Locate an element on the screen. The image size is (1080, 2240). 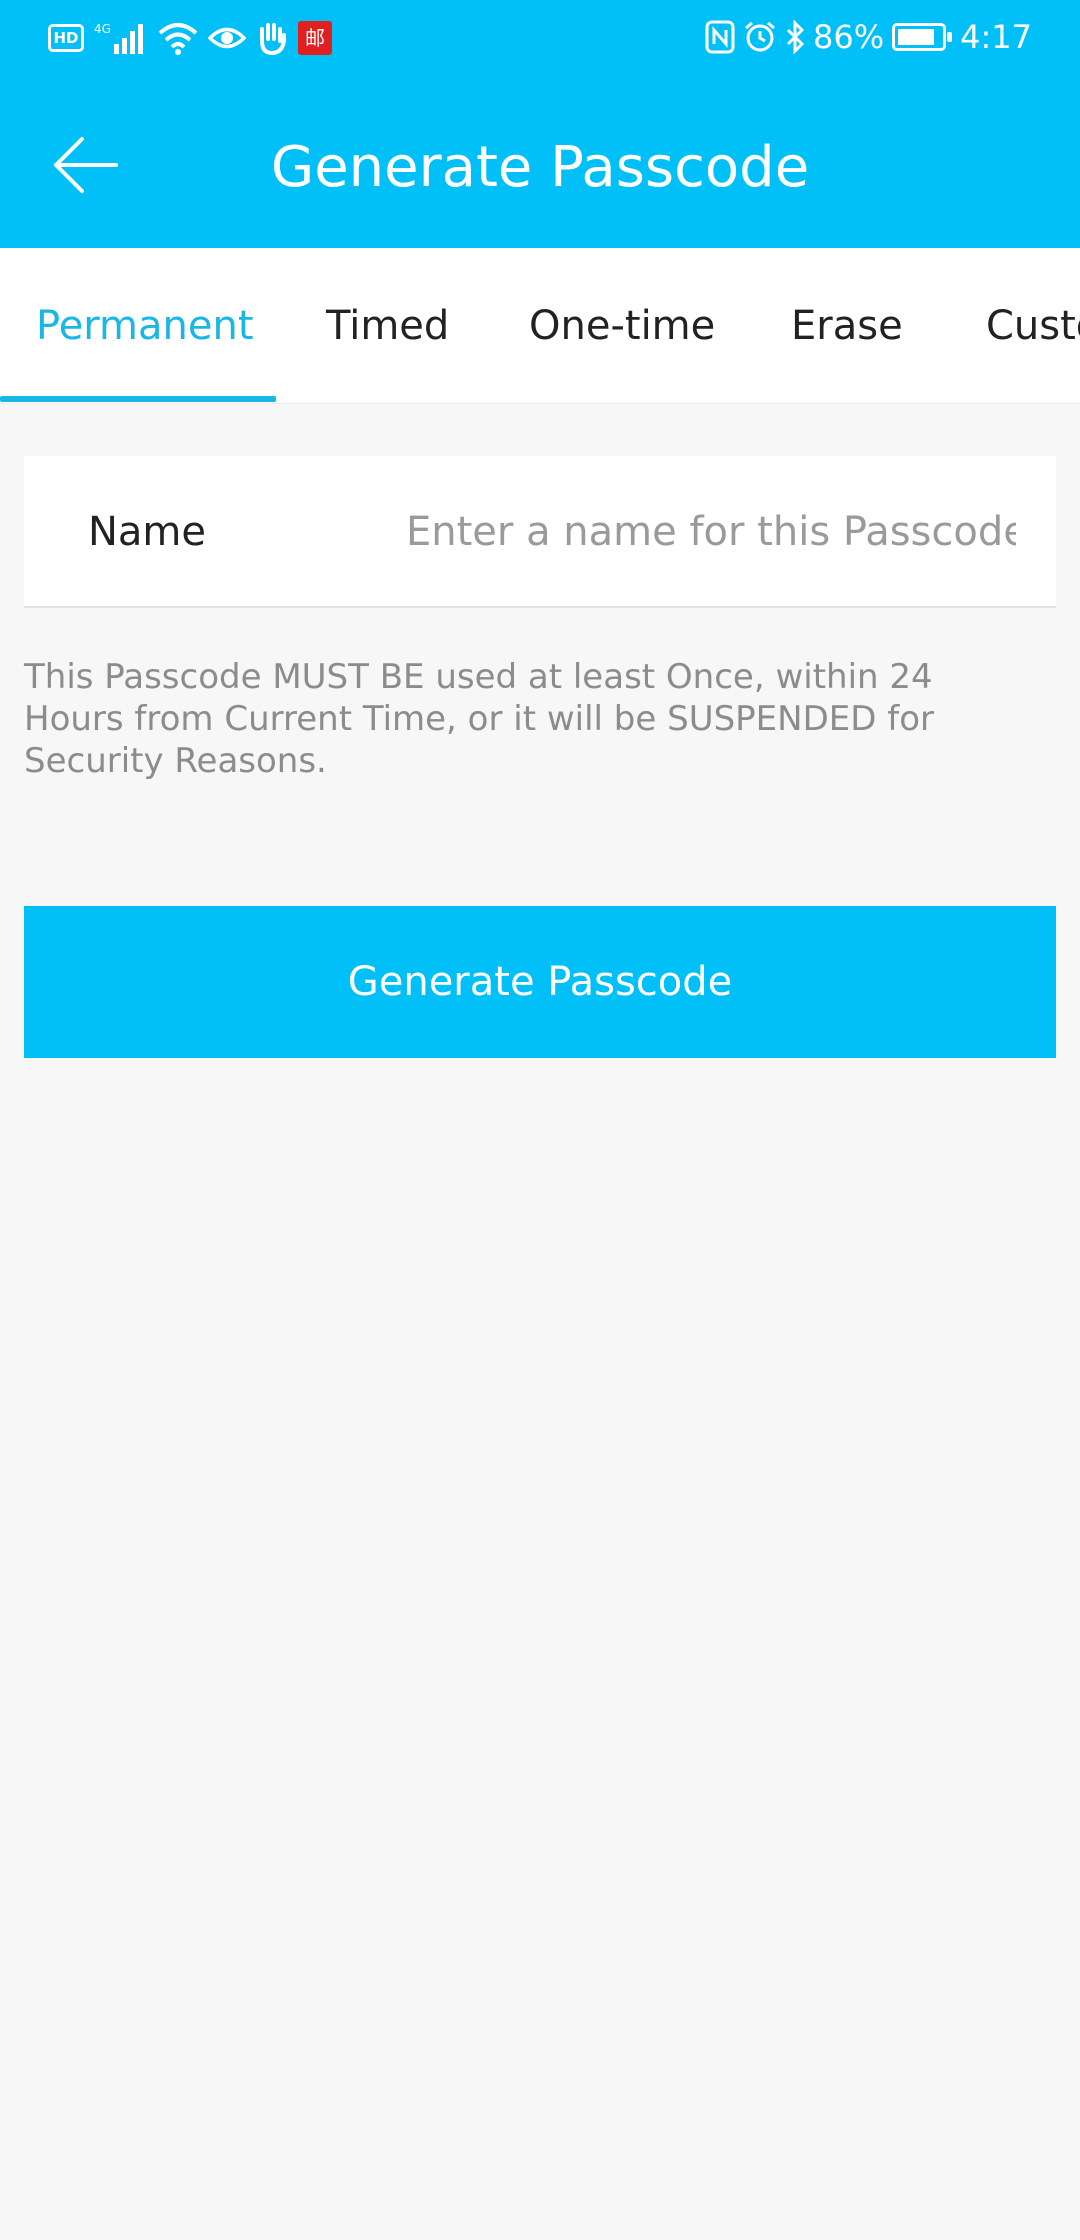
name-label: Name is located at coordinates (147, 532).